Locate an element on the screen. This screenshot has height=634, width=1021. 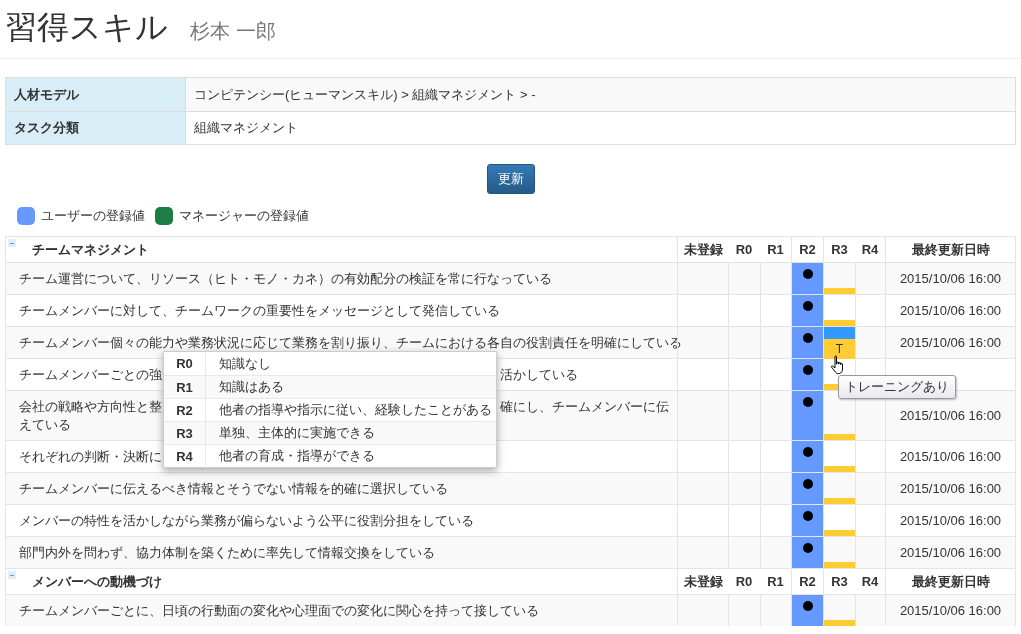
level-code: R3 is located at coordinates (185, 433).